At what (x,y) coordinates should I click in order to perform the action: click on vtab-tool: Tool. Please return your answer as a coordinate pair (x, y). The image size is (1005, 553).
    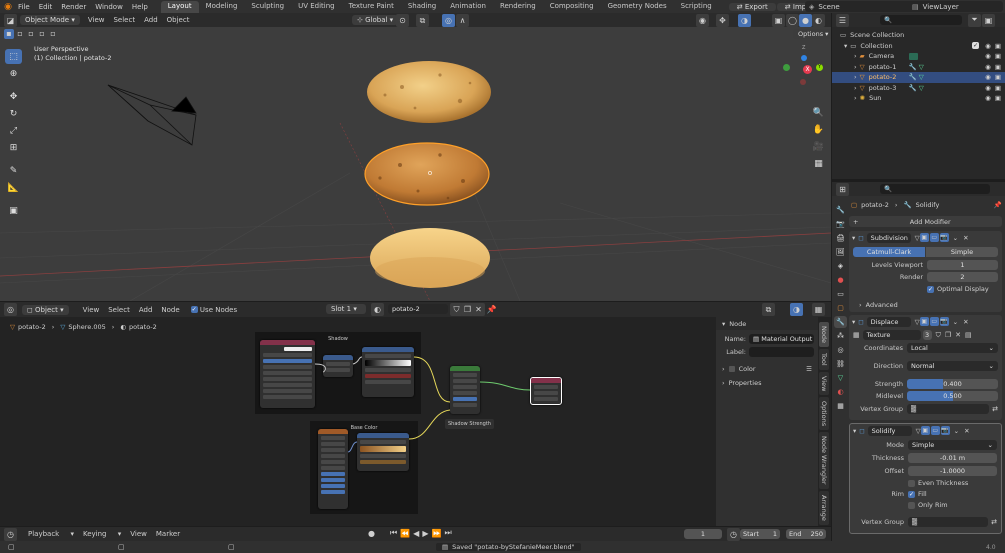
    Looking at the image, I should click on (824, 359).